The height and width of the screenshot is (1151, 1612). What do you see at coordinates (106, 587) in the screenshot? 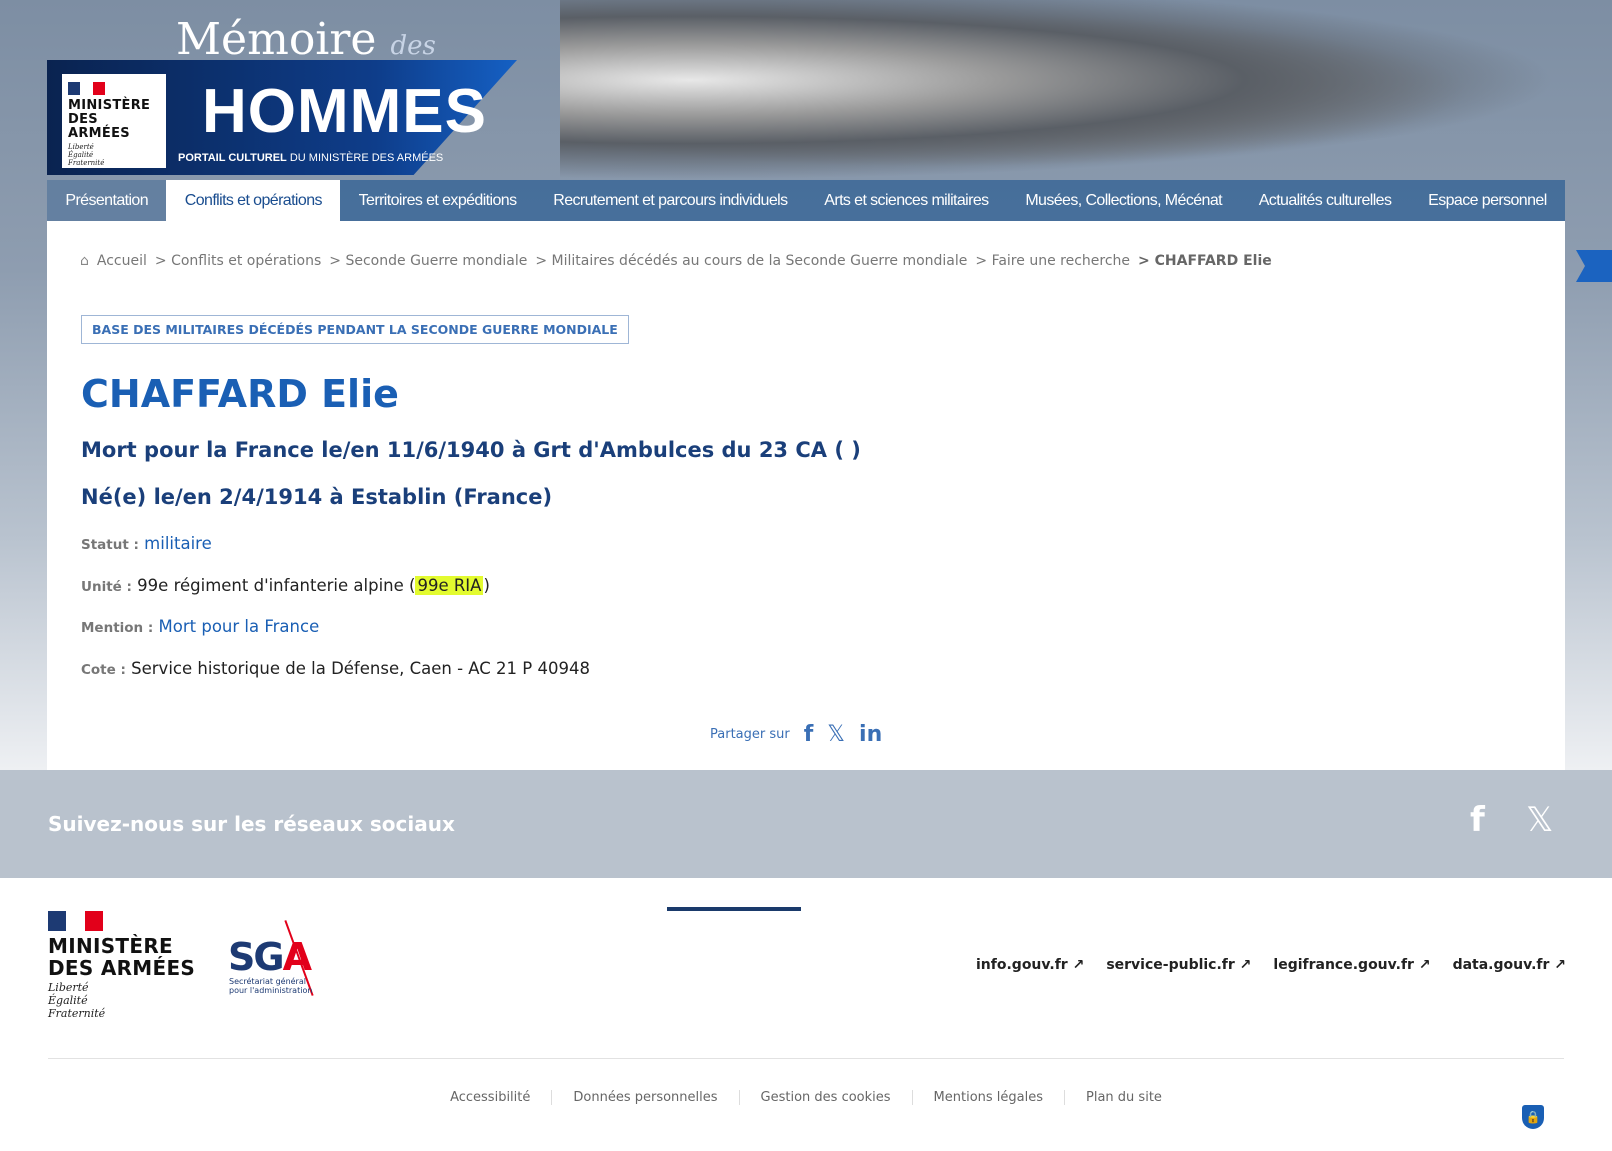
I see `unite-label: Unité :` at bounding box center [106, 587].